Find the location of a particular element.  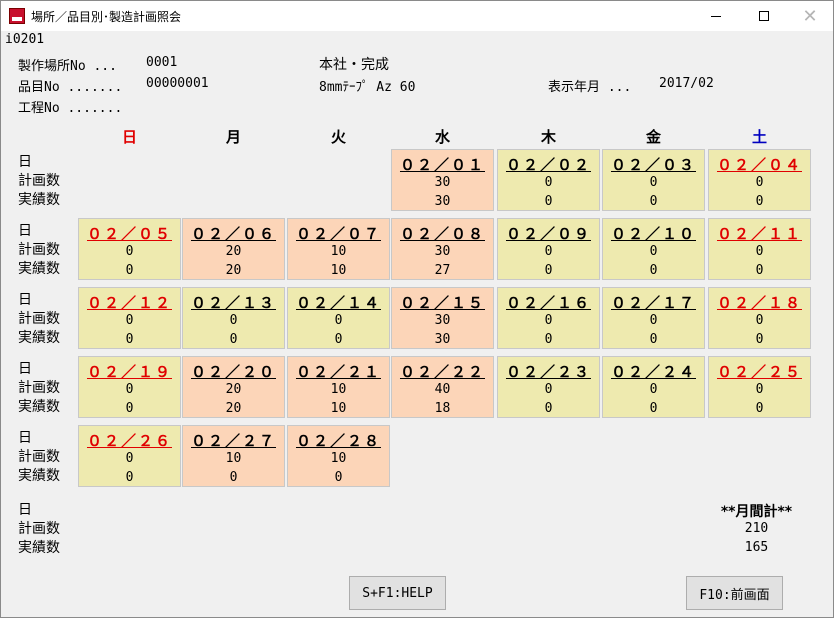

day-date: ０２／０４ is located at coordinates (759, 164).